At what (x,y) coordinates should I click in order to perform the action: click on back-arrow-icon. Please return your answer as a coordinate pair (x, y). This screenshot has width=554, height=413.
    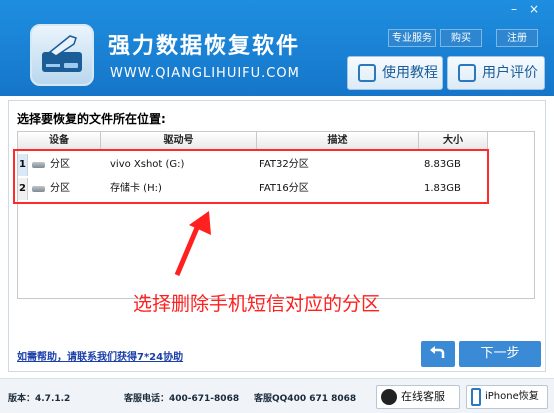
    Looking at the image, I should click on (437, 352).